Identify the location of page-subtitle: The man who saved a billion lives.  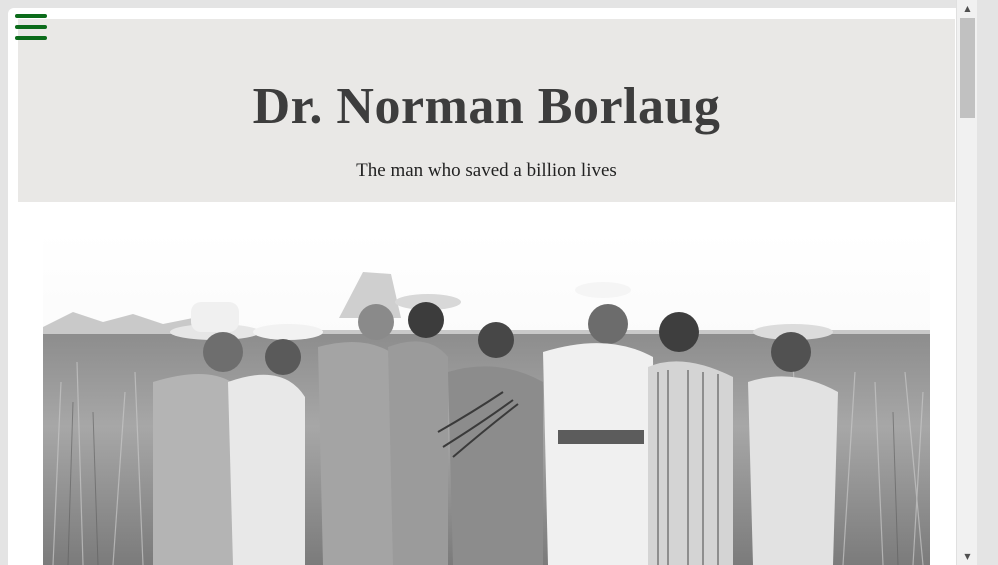
(486, 170).